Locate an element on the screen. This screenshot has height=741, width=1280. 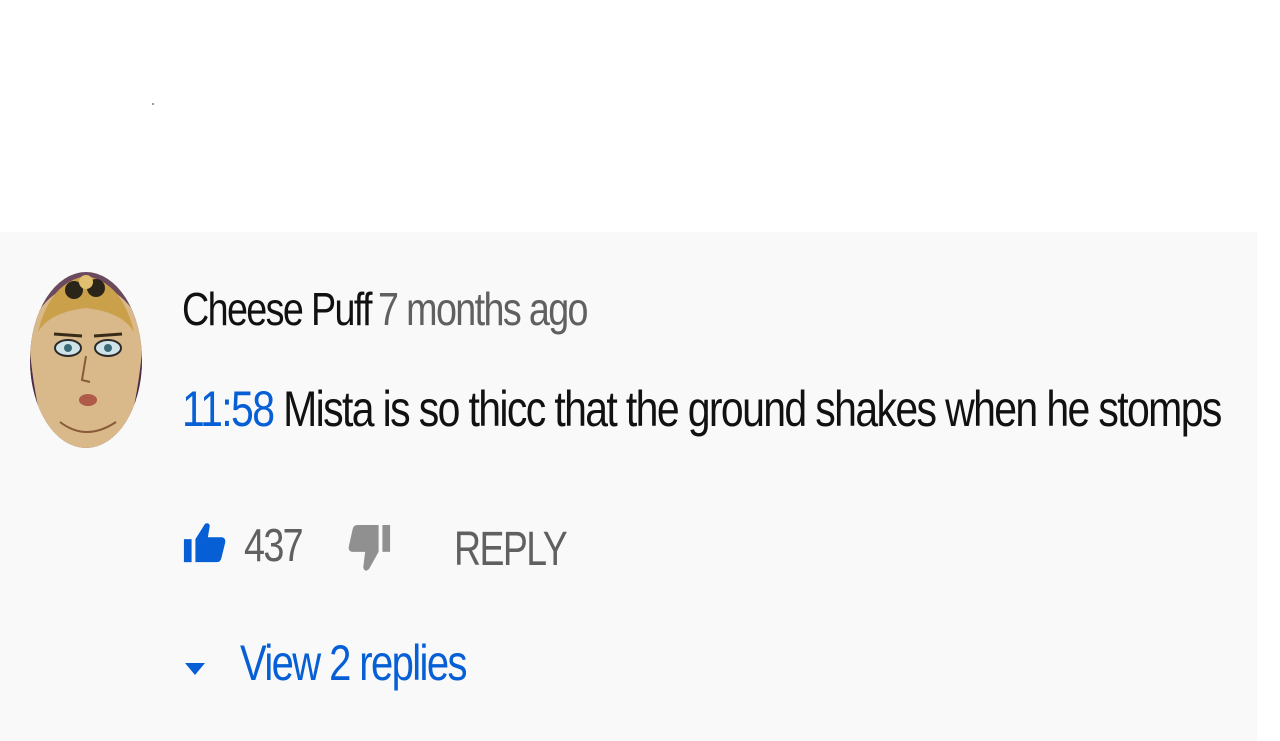
avatar is located at coordinates (86, 360).